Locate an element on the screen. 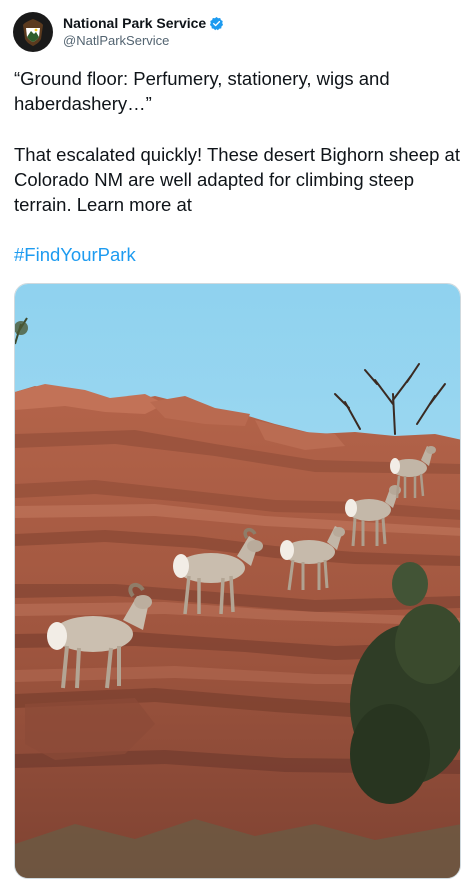 The height and width of the screenshot is (892, 474). author-display-name: National Park Service is located at coordinates (134, 23).